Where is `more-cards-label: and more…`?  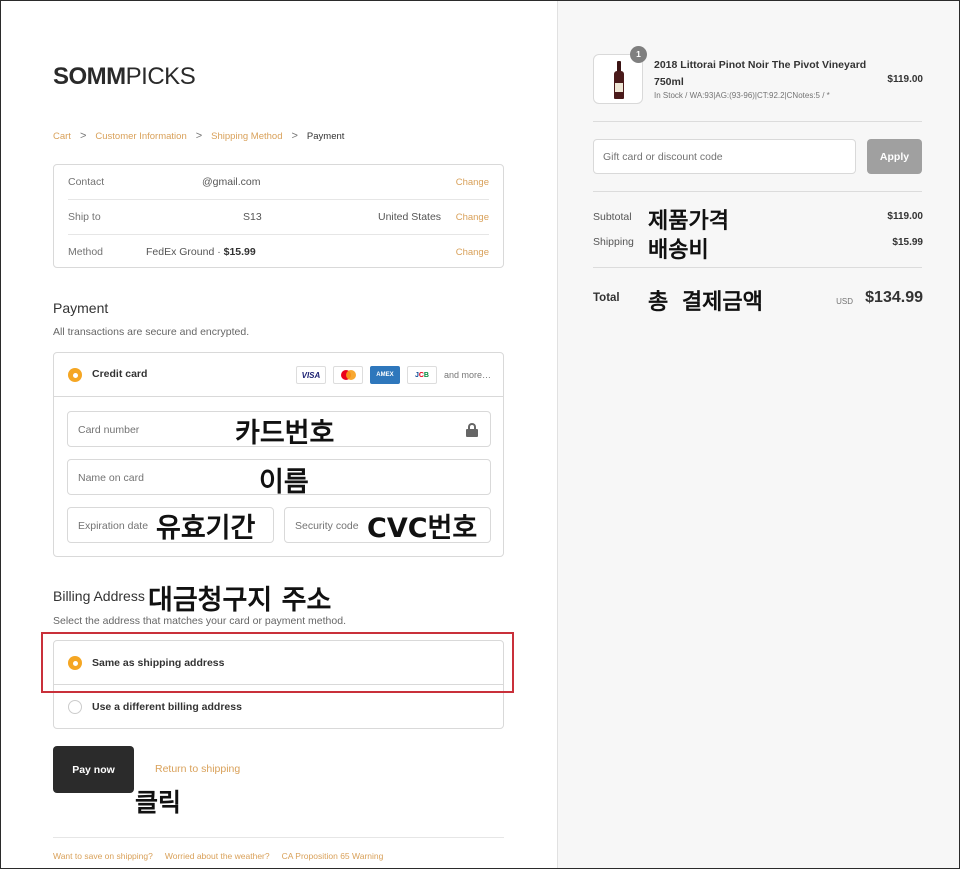
more-cards-label: and more… is located at coordinates (467, 375).